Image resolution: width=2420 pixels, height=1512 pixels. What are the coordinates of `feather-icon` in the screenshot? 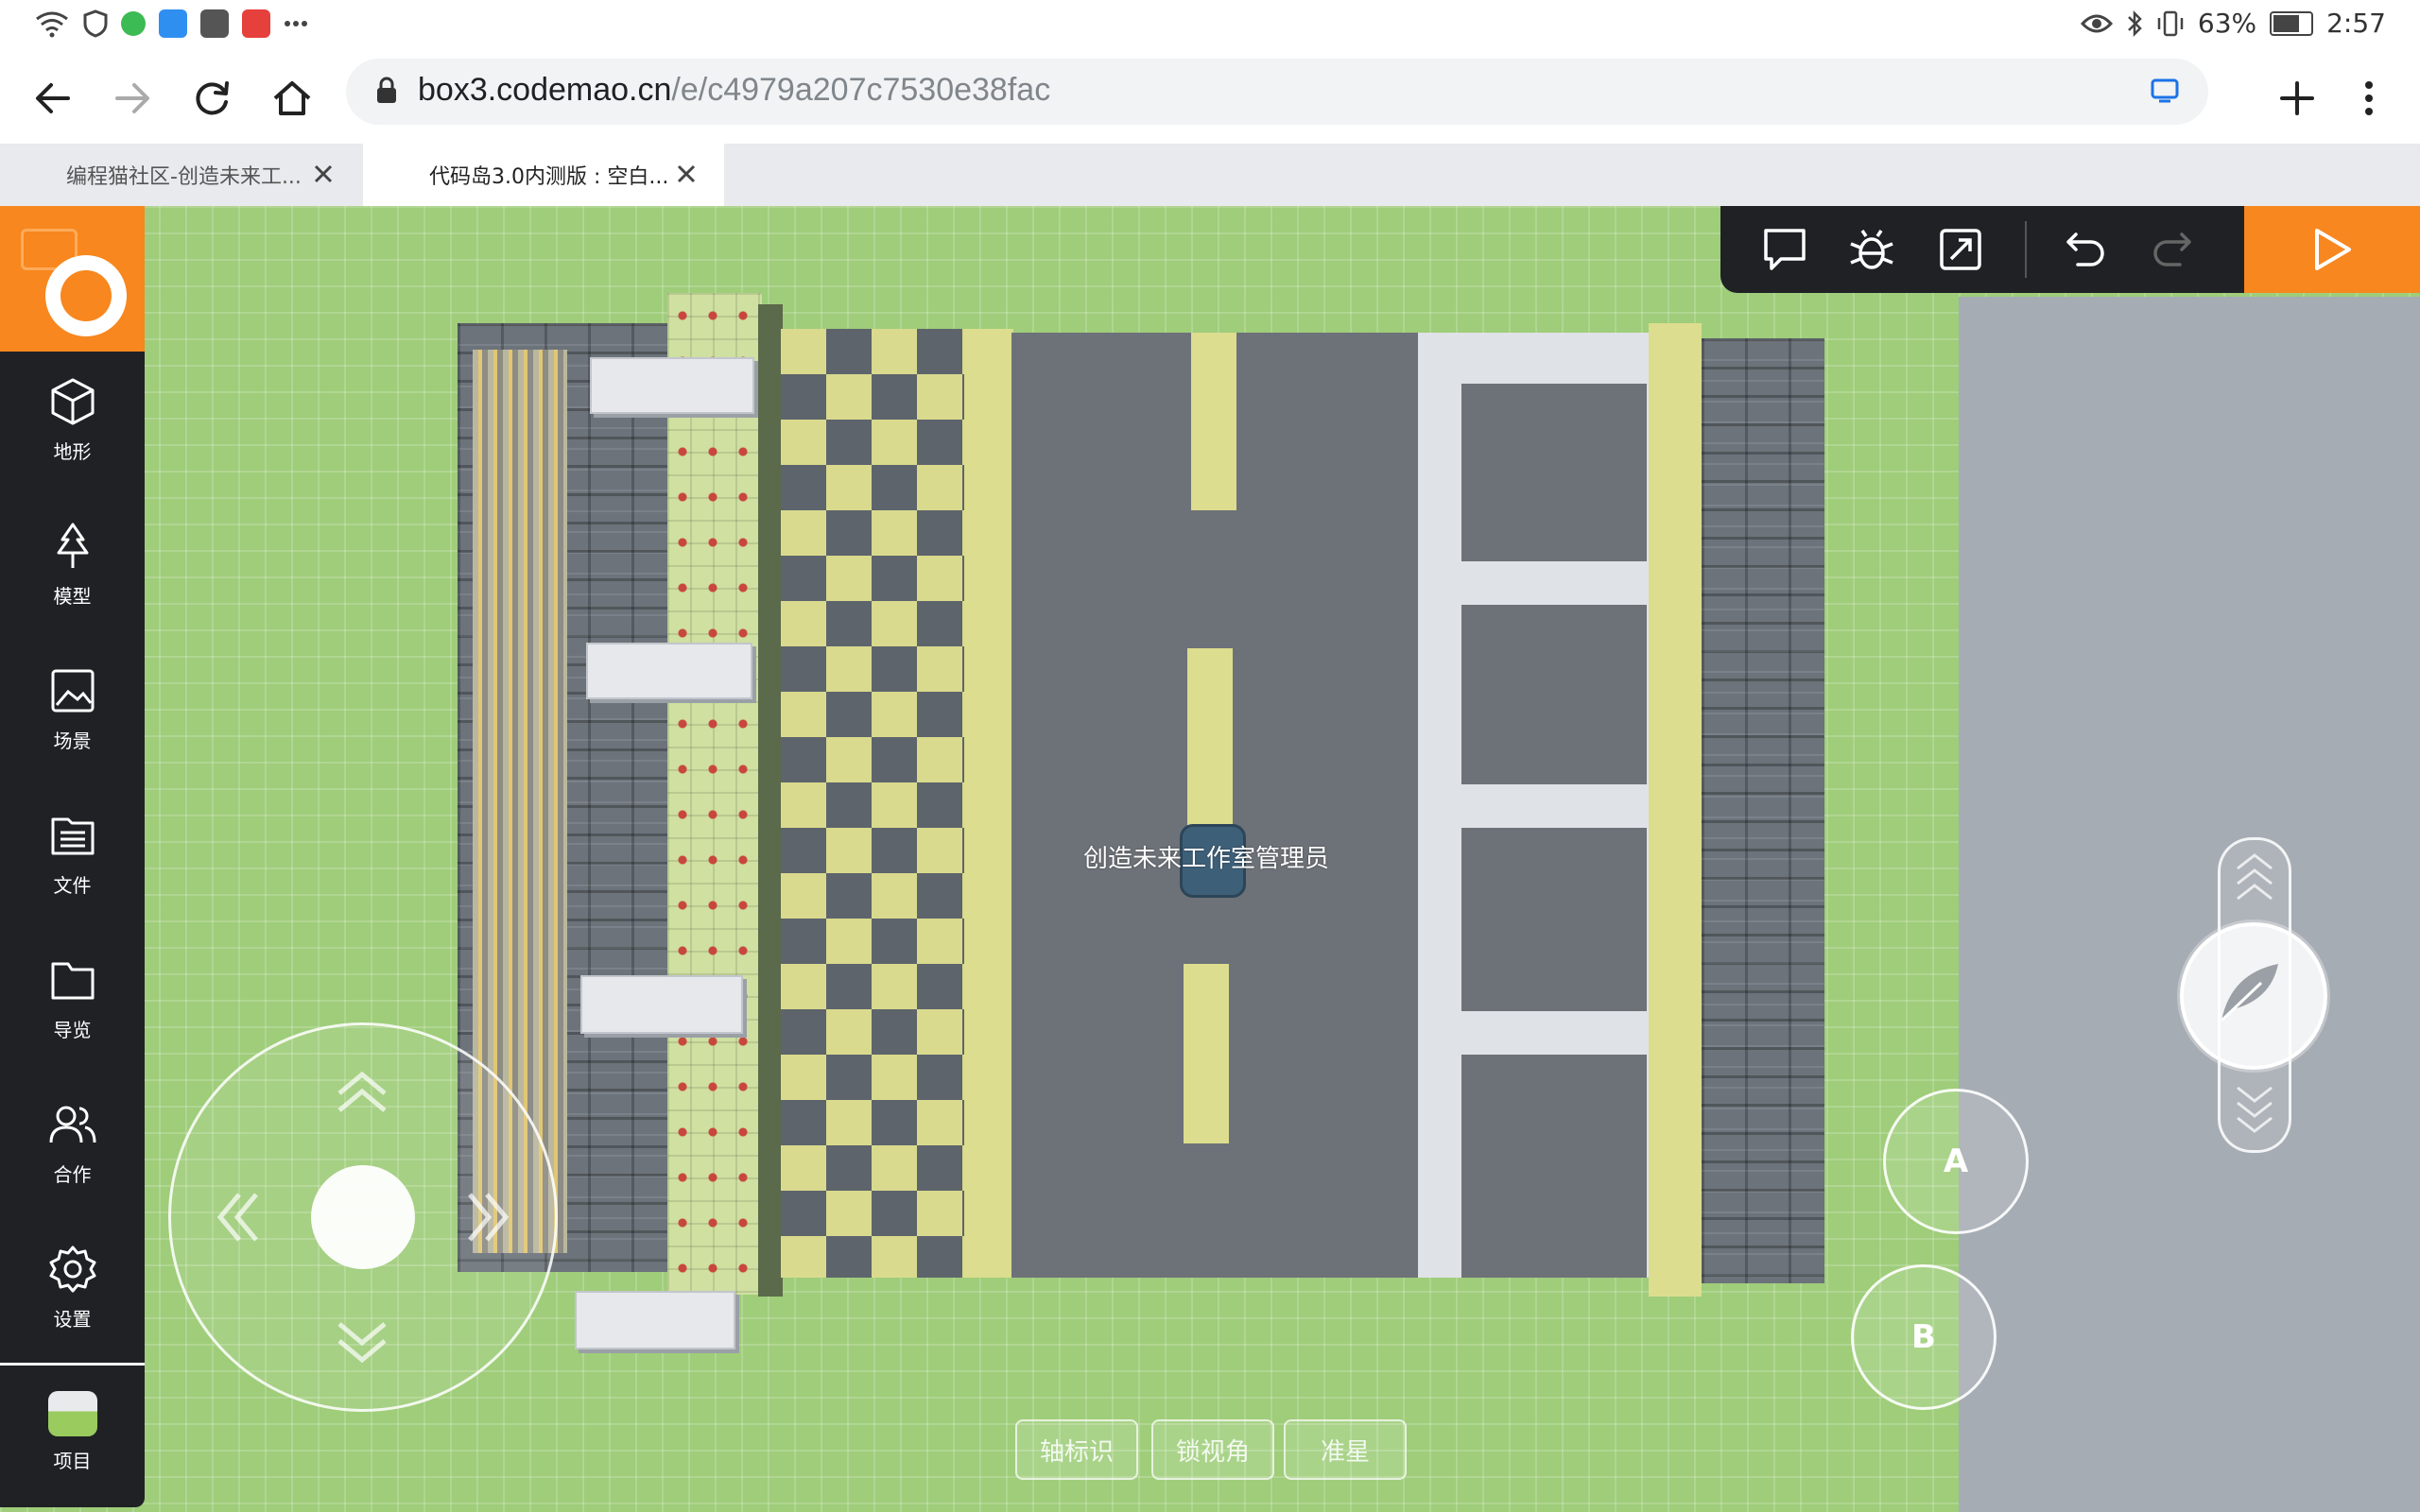 It's located at (2249, 993).